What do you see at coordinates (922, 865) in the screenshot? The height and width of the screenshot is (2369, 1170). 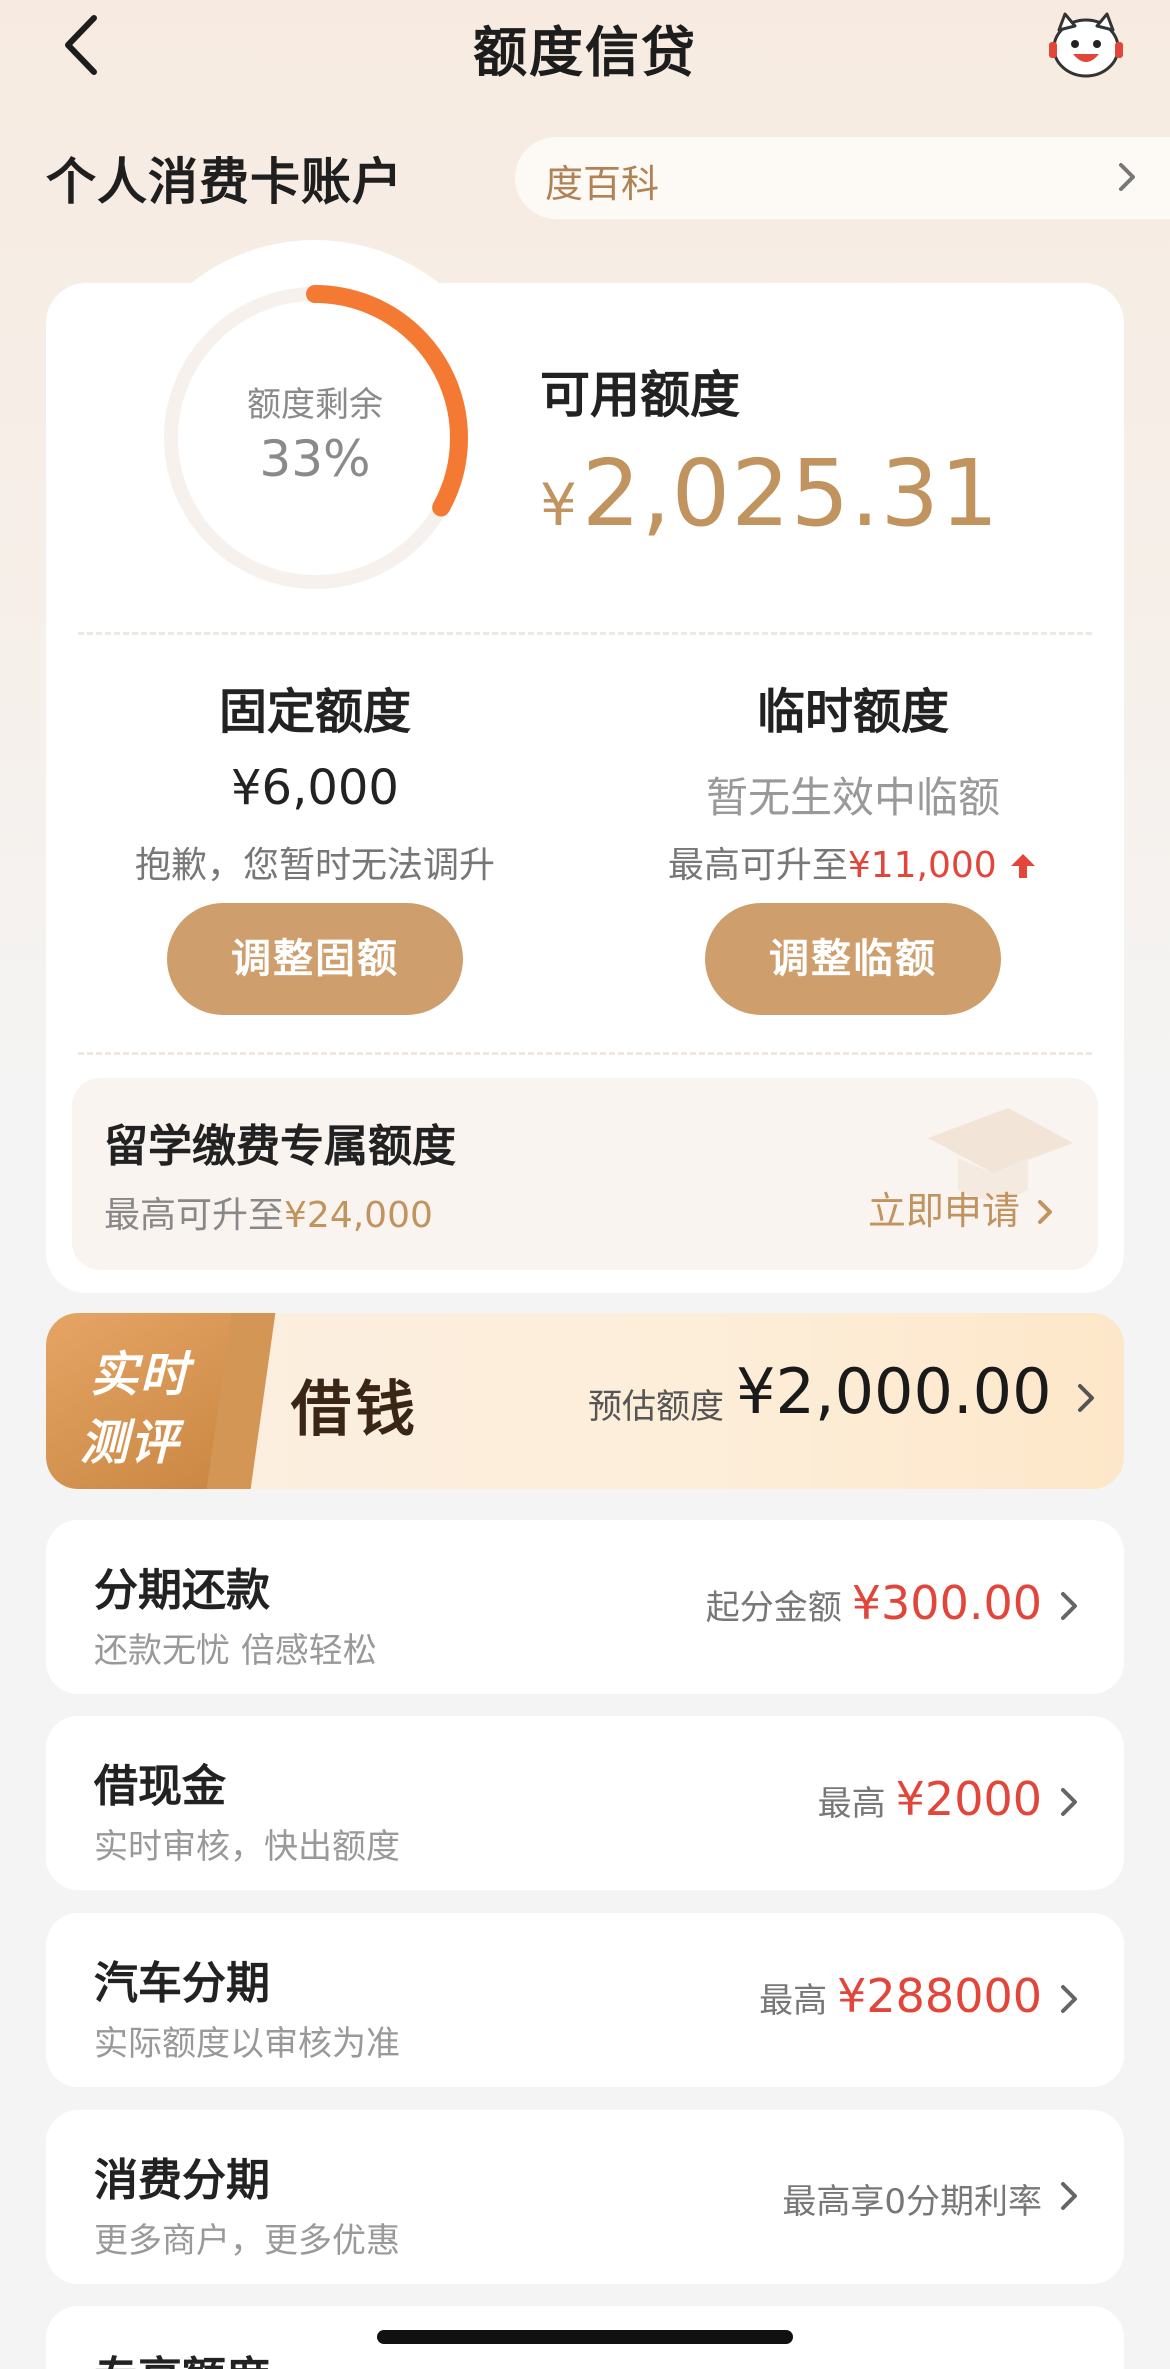 I see `temp-note-amount: ¥11,000` at bounding box center [922, 865].